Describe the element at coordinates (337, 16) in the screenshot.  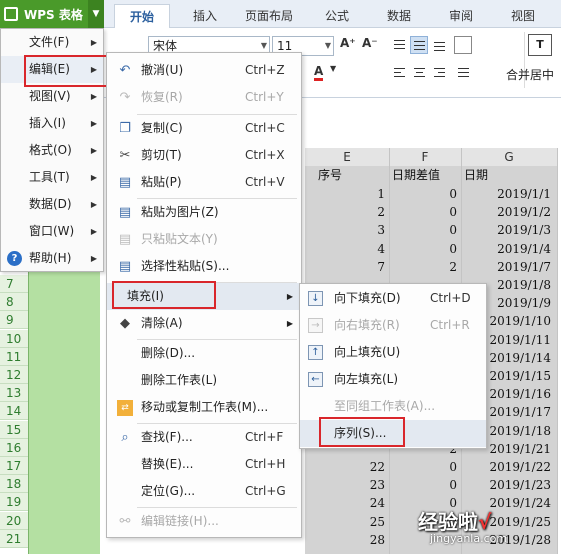
I see `tab-formulas: 公式` at that location.